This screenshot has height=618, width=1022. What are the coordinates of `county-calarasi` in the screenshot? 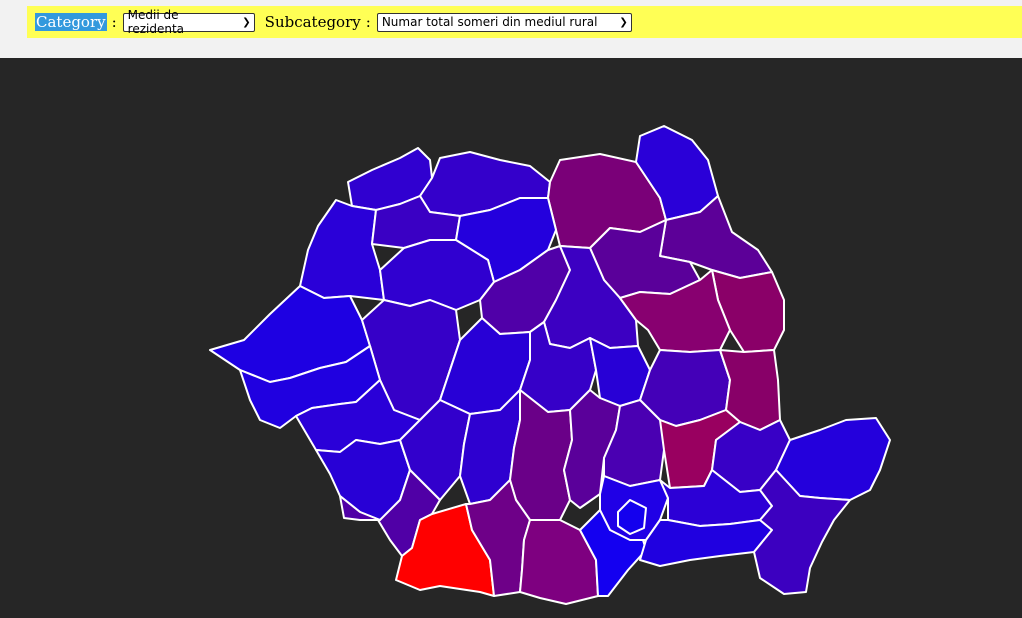 It's located at (706, 543).